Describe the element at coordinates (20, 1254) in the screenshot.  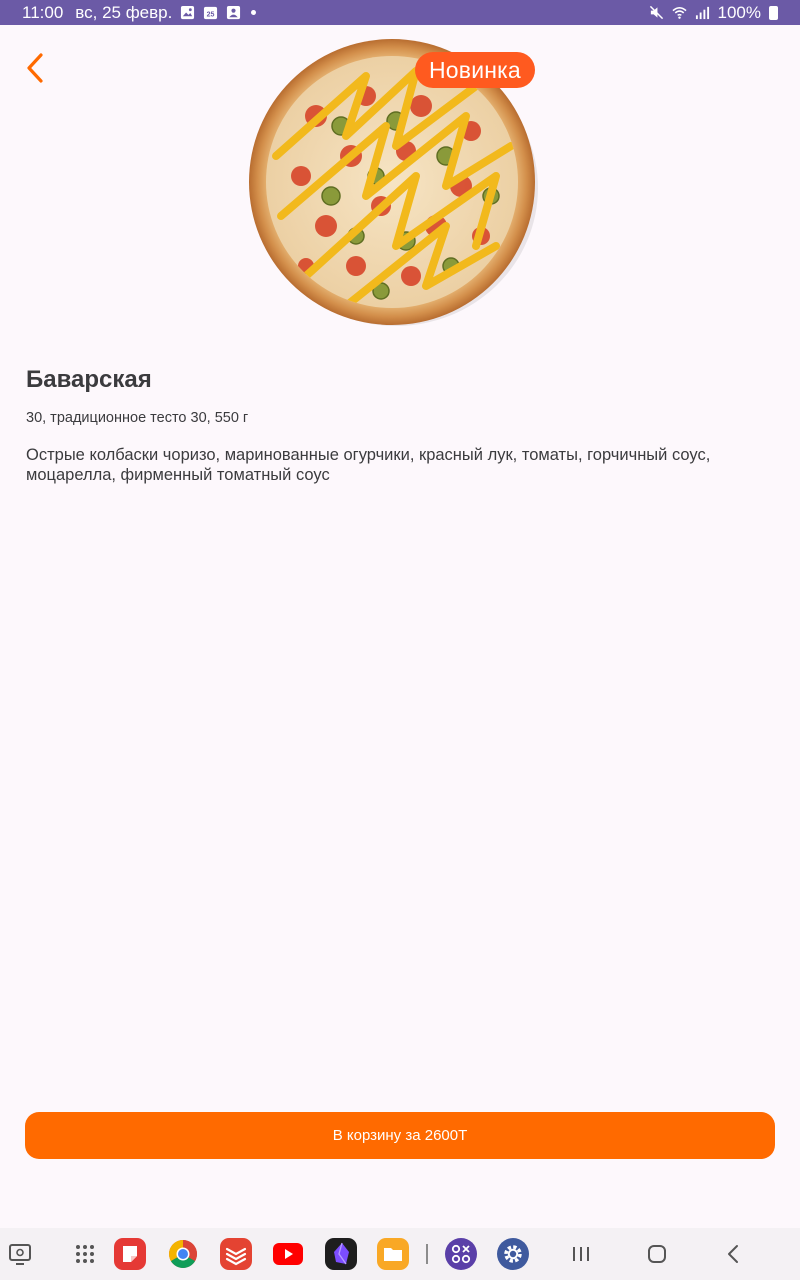
I see `screen-recorder-icon` at that location.